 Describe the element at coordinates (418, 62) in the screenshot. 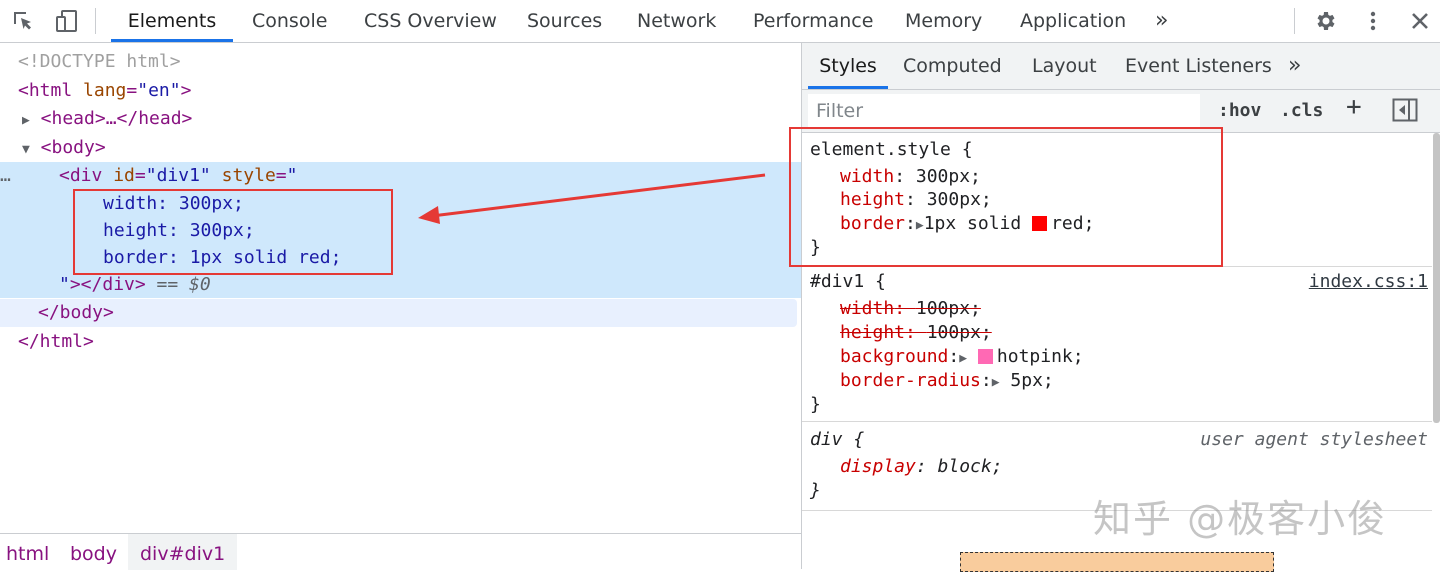

I see `dom-doctype: <!DOCTYPE html>` at that location.